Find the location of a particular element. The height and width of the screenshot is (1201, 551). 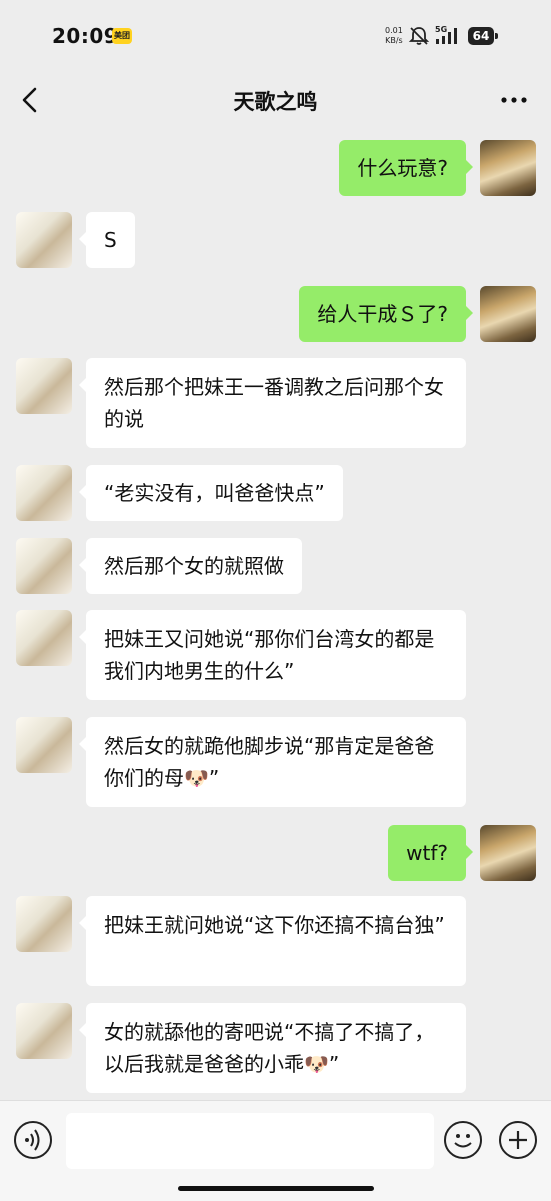

message-input is located at coordinates (250, 1141).